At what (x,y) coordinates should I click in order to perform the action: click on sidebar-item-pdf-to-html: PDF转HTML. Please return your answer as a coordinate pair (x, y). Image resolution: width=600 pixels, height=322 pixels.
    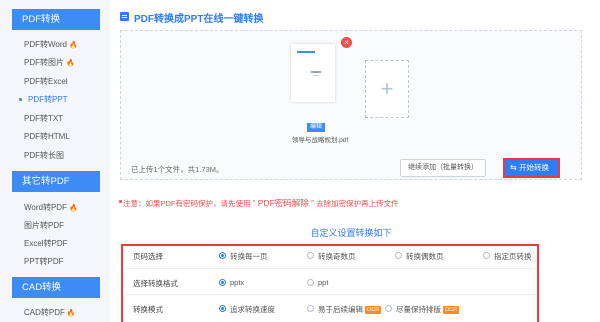
    Looking at the image, I should click on (47, 136).